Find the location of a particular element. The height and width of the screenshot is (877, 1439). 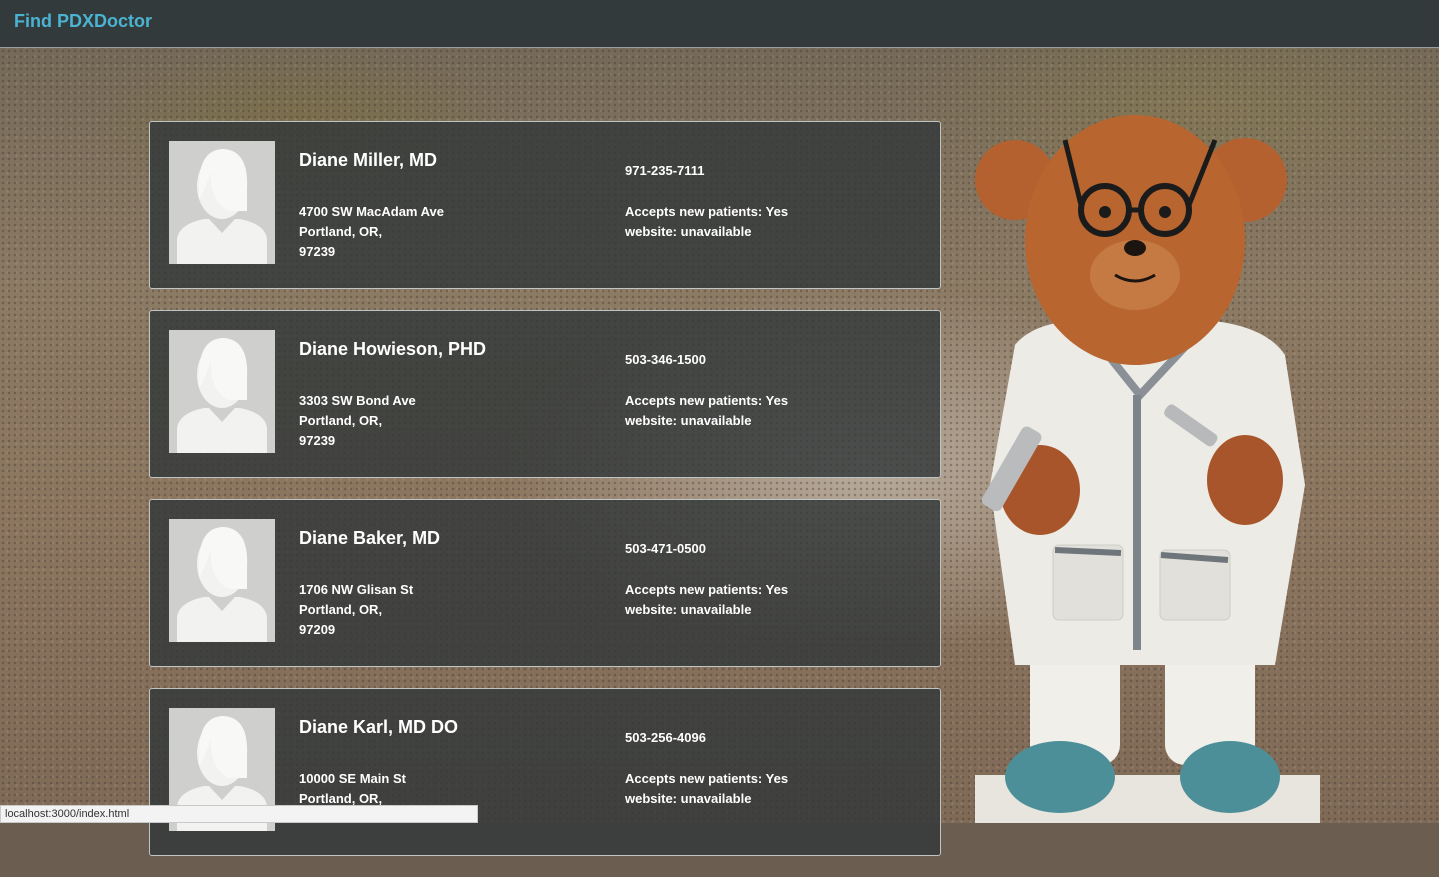

doctor-address: 3303 SW Bond Ave Portland, OR, 97239 is located at coordinates (357, 421).